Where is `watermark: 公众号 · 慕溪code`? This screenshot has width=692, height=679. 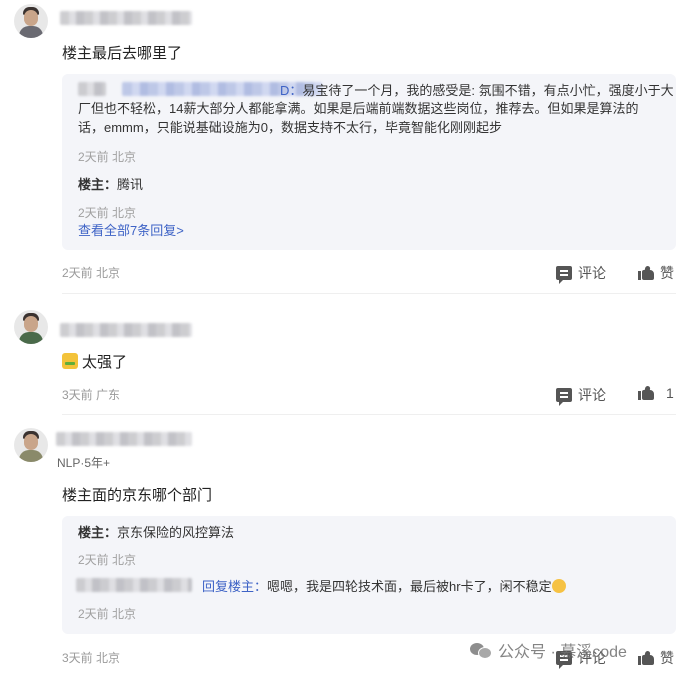
watermark: 公众号 · 慕溪code is located at coordinates (548, 650).